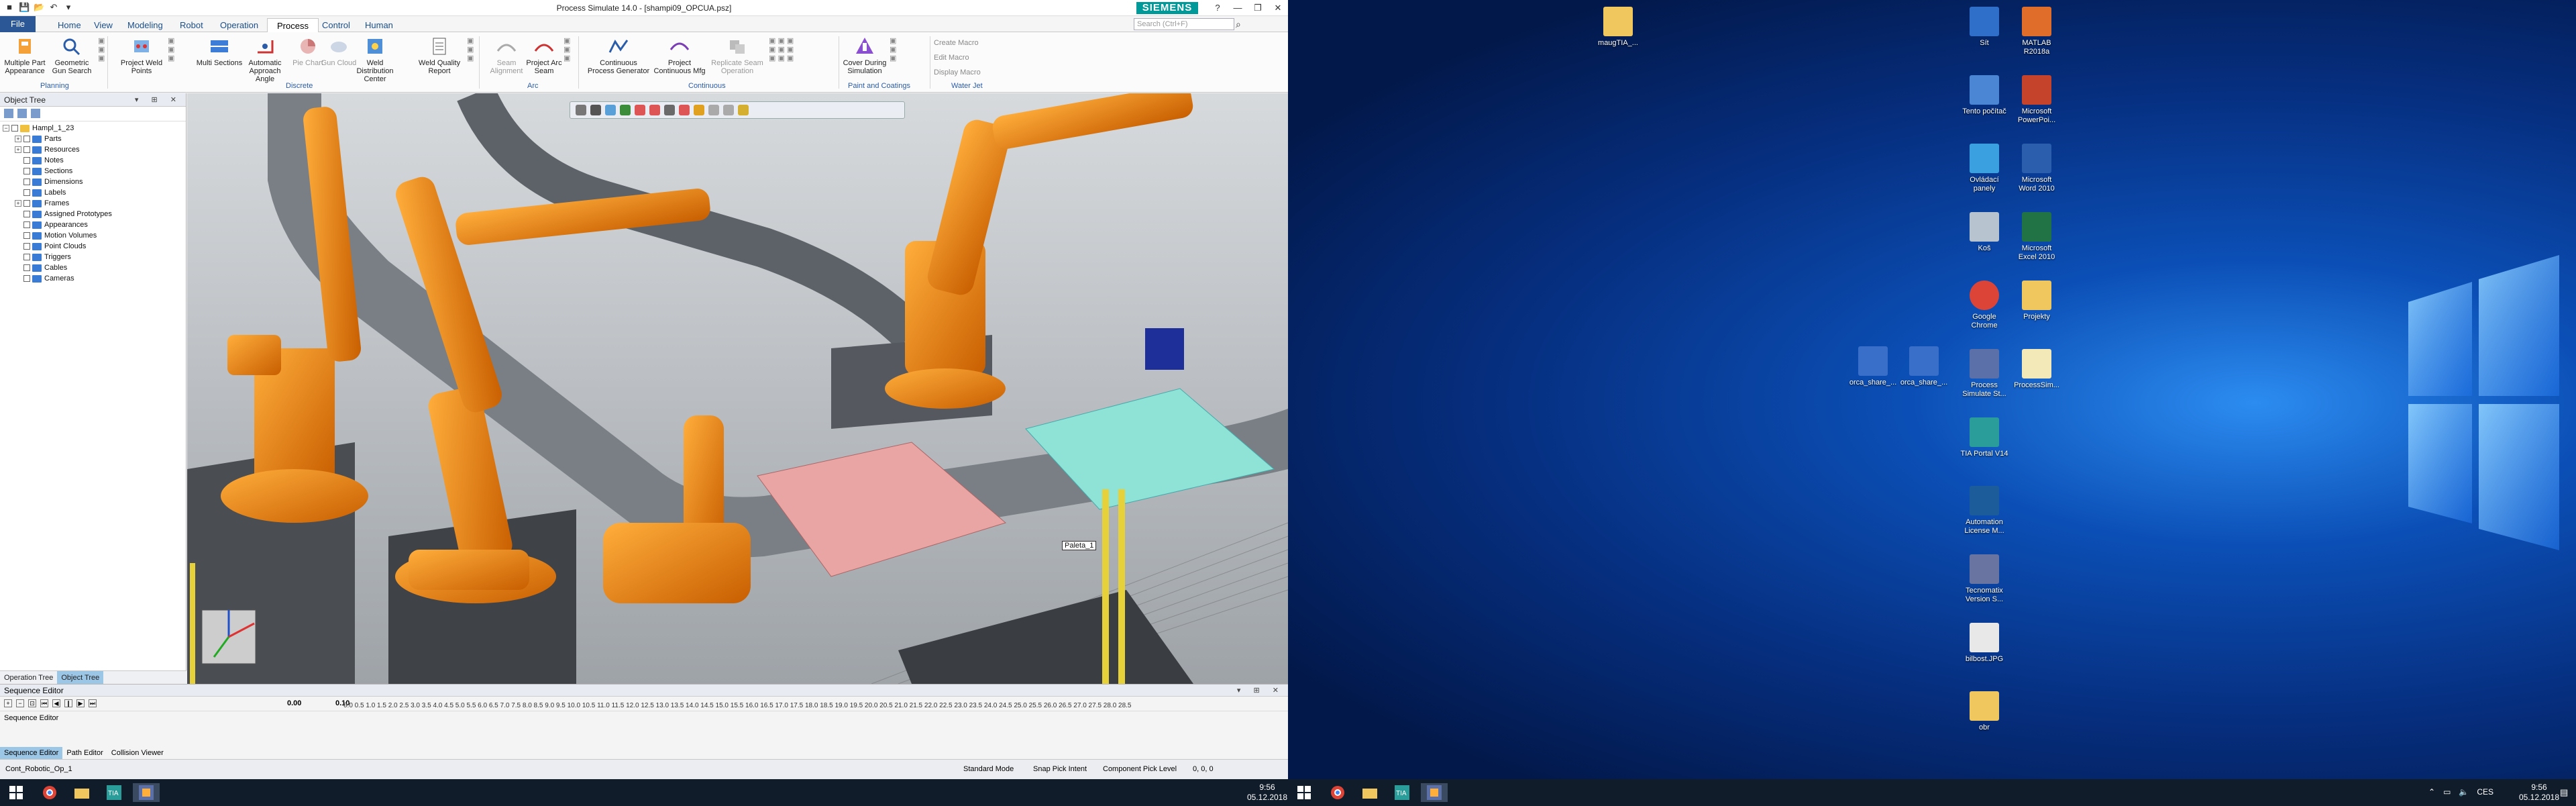  Describe the element at coordinates (84, 753) in the screenshot. I see `tab-path-editor: Path Editor` at that location.